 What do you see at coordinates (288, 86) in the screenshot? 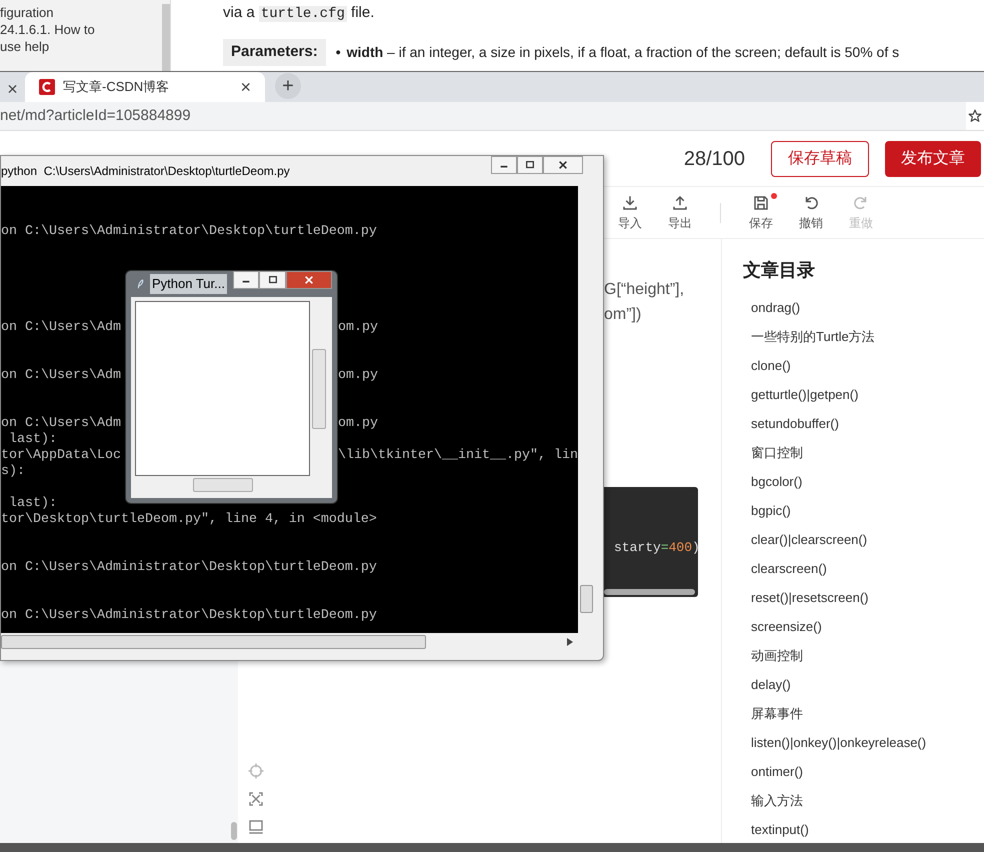
I see `new-tab-button: +` at bounding box center [288, 86].